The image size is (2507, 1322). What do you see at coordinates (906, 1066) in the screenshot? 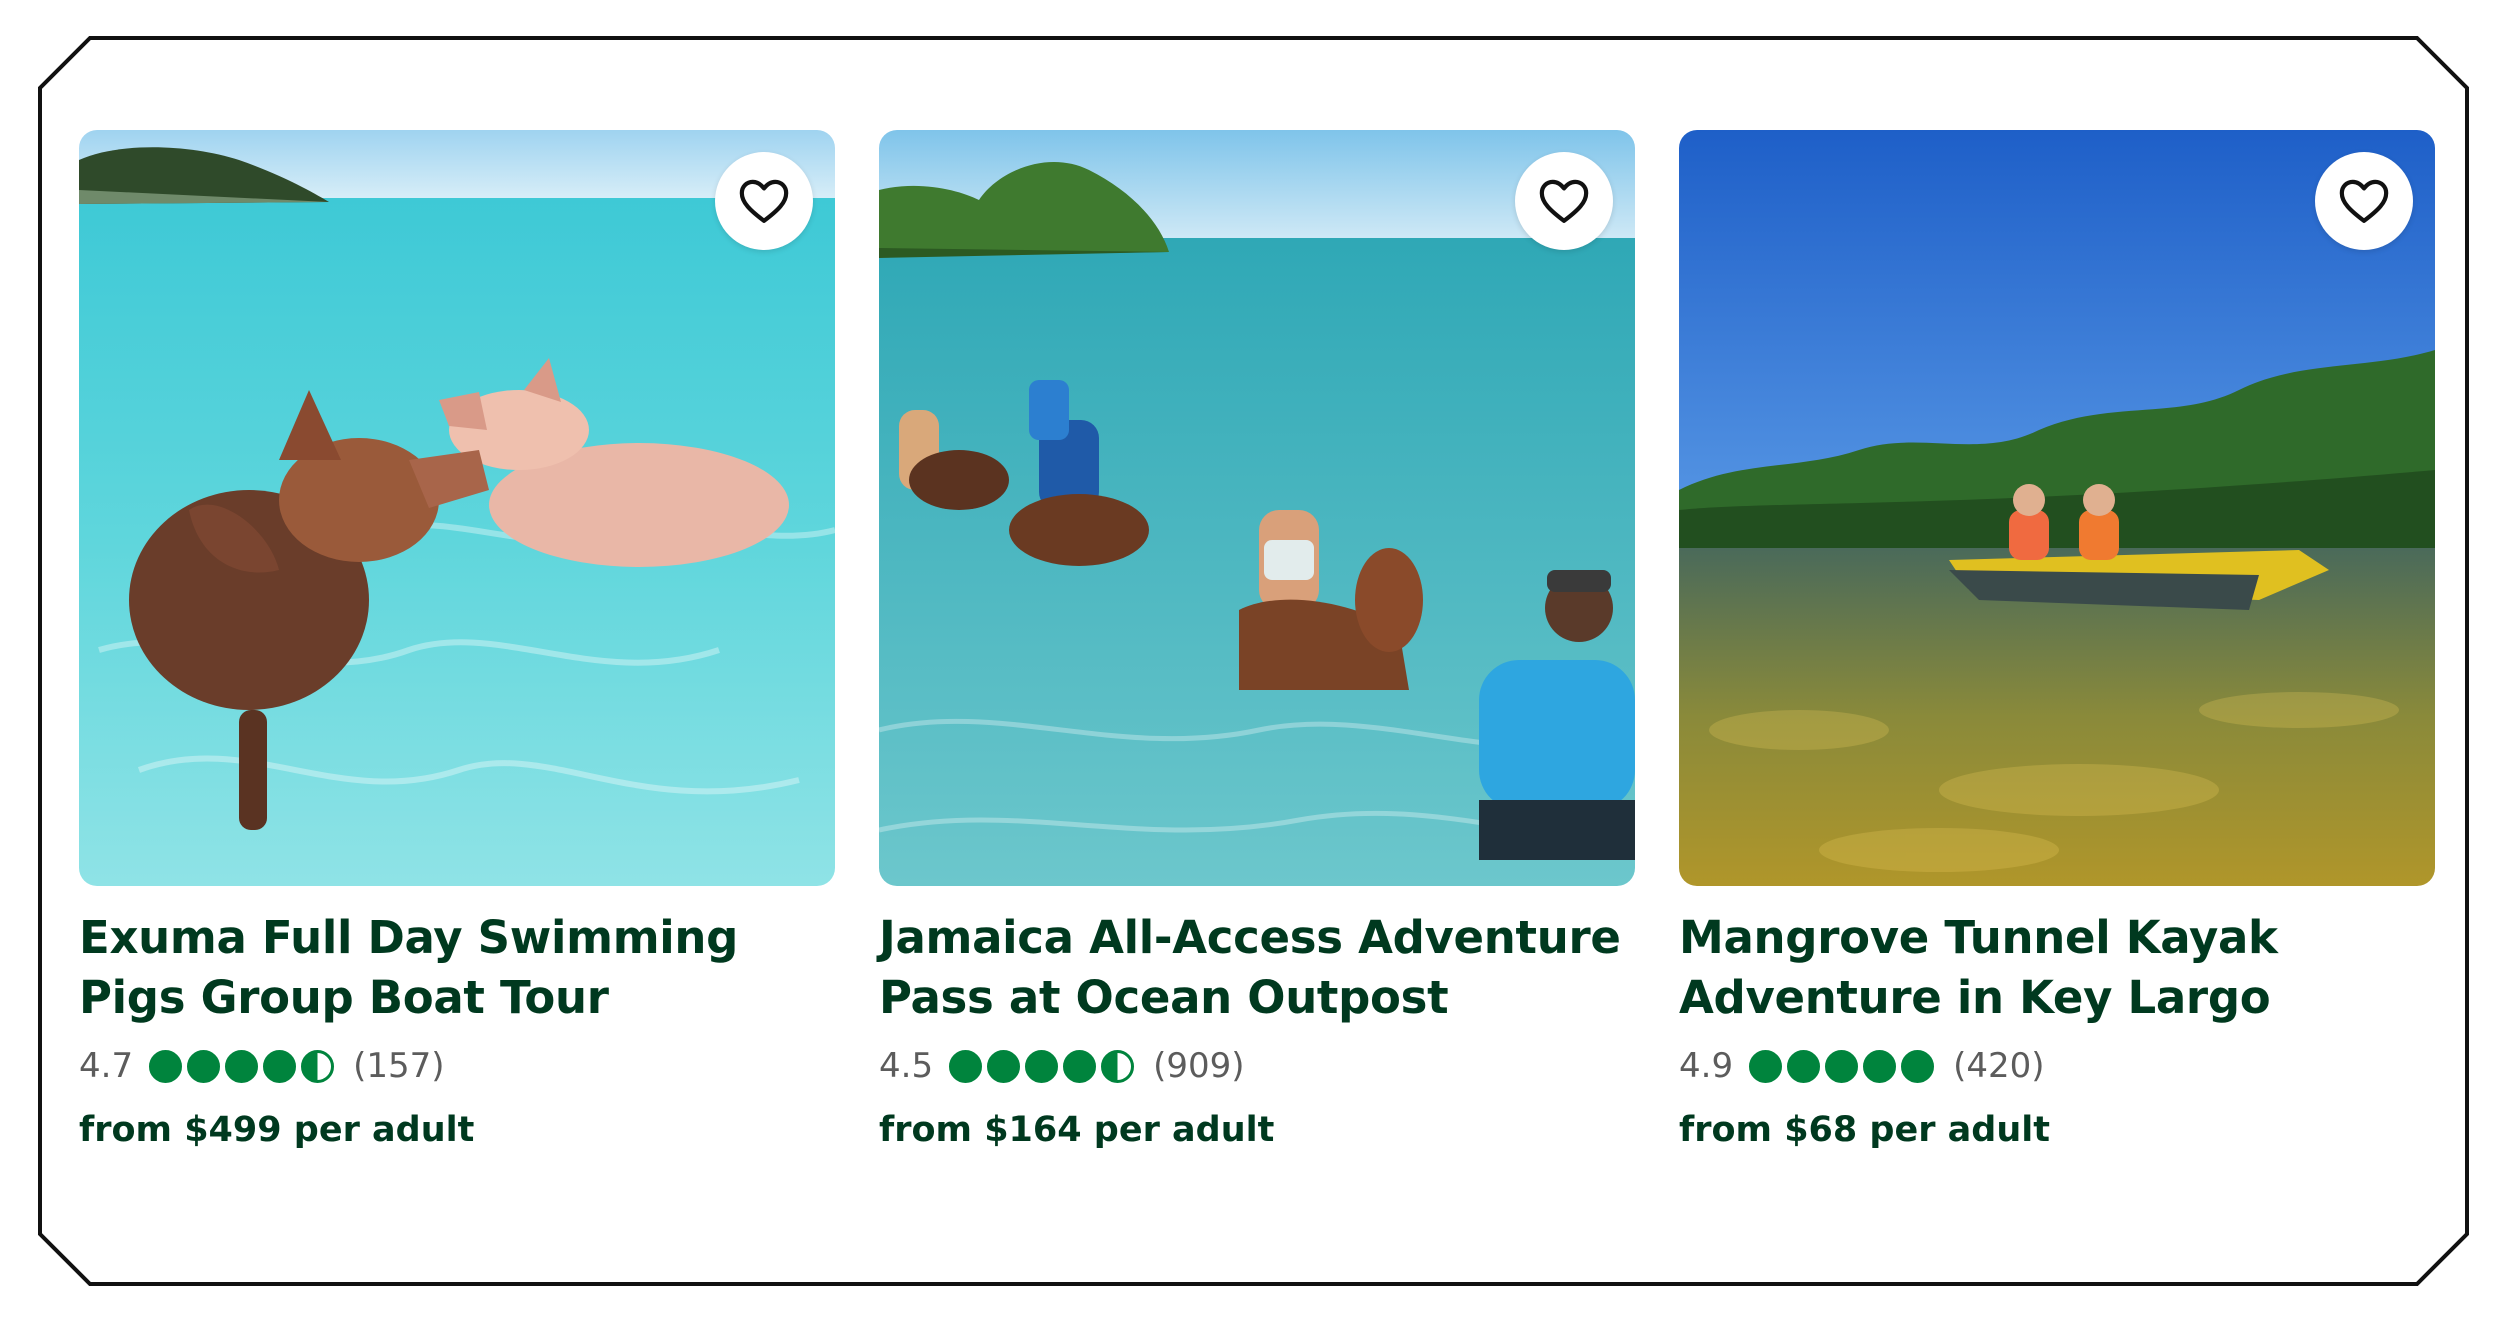
I see `rating-score: 4.5` at bounding box center [906, 1066].